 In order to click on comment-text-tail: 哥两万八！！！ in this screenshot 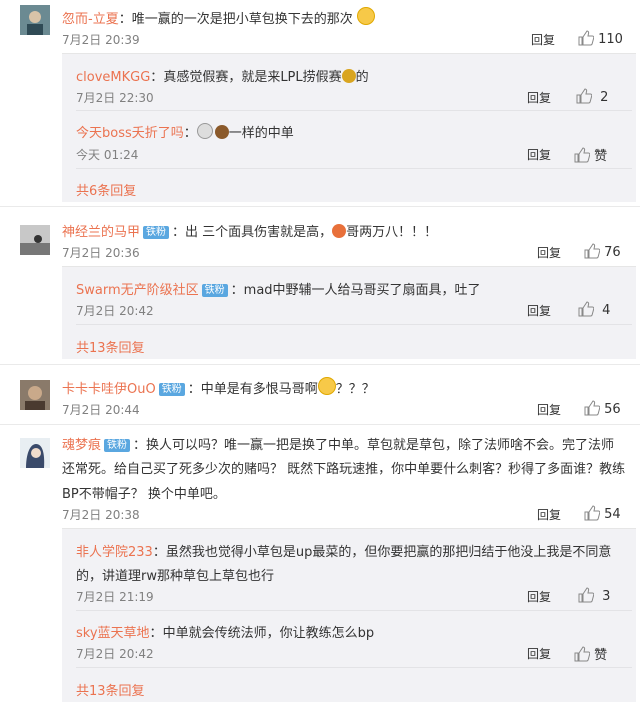, I will do `click(392, 232)`.